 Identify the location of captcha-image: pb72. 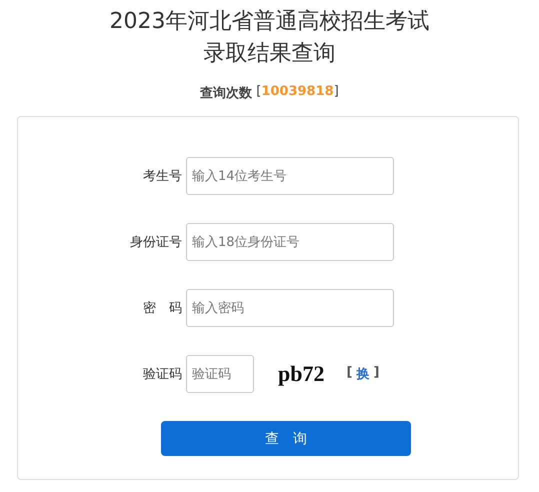
(301, 374).